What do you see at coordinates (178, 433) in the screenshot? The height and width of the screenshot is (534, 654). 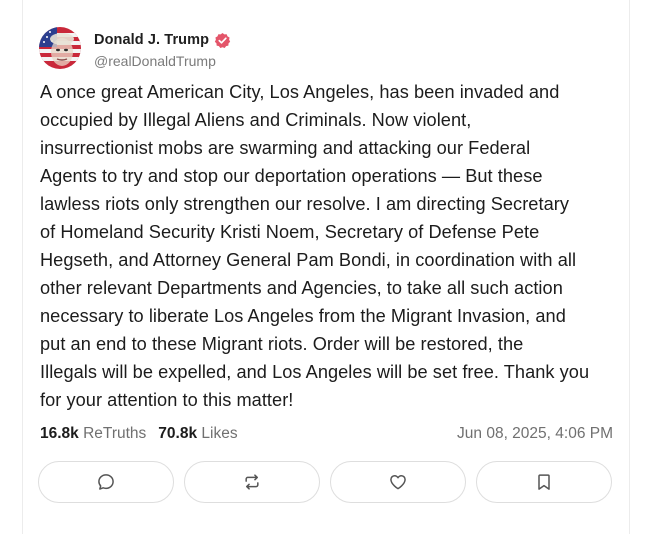 I see `likes-count: 70.8k` at bounding box center [178, 433].